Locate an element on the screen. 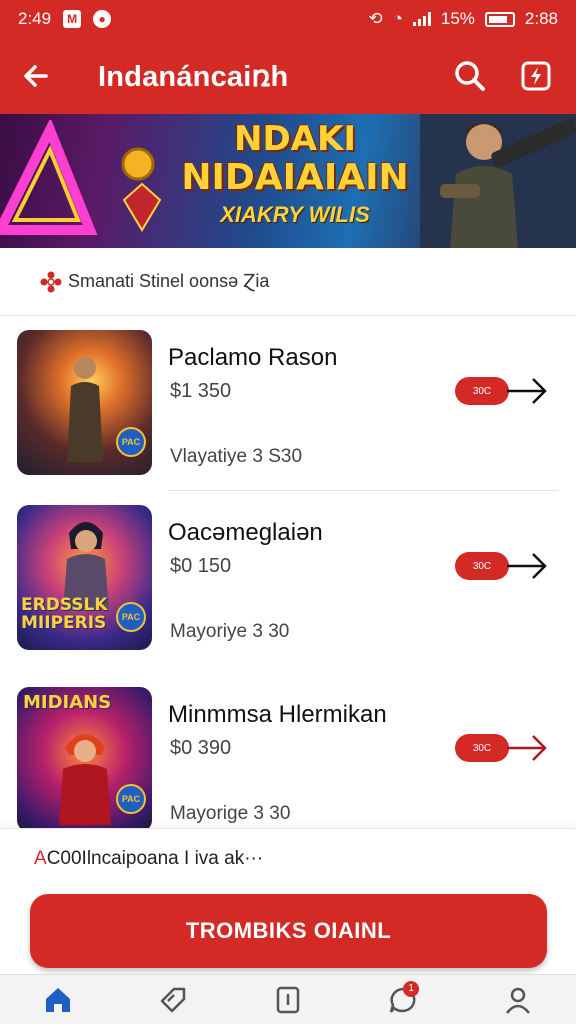 The width and height of the screenshot is (576, 1024). arrow-left-icon is located at coordinates (36, 76).